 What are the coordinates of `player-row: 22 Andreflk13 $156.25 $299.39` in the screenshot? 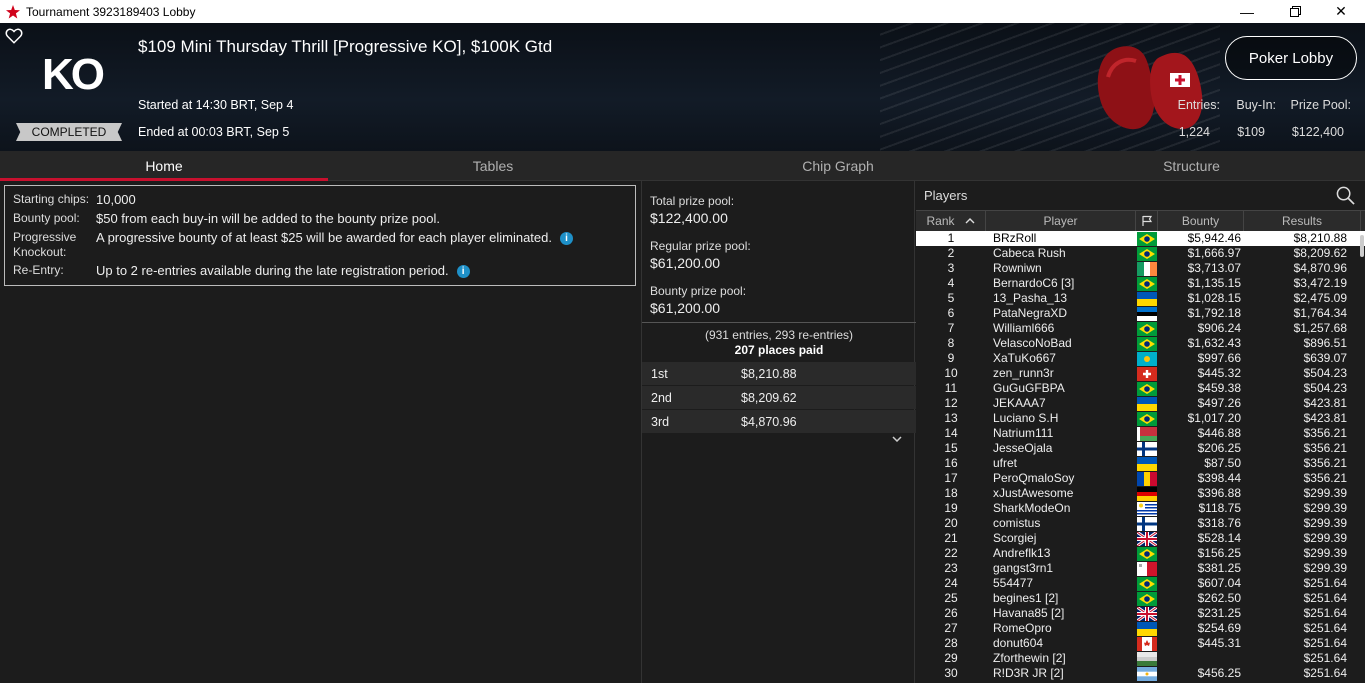 It's located at (1140, 553).